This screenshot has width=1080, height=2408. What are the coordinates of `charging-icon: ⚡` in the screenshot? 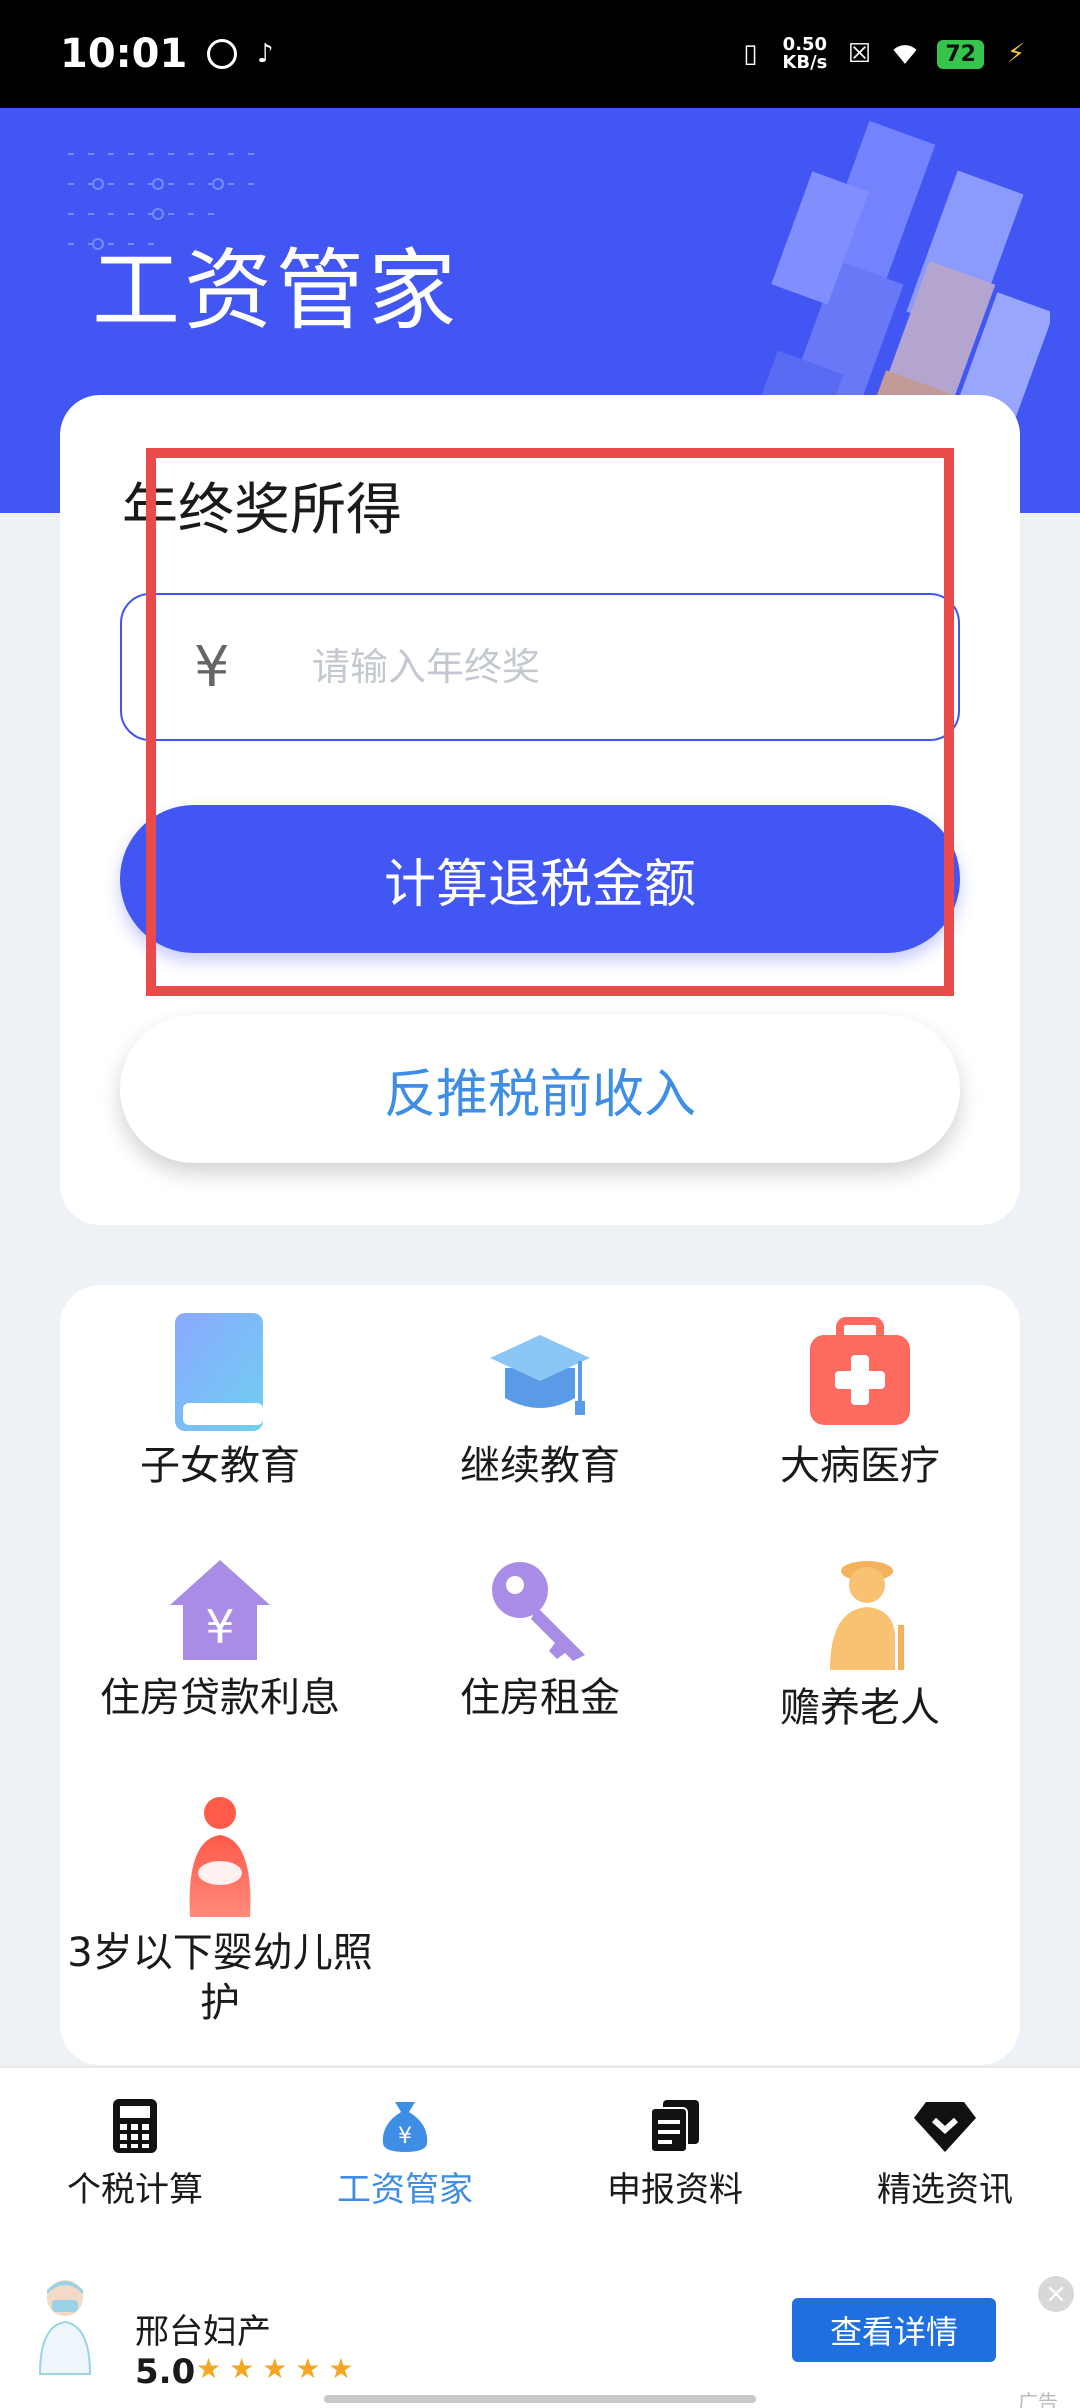 It's located at (1016, 54).